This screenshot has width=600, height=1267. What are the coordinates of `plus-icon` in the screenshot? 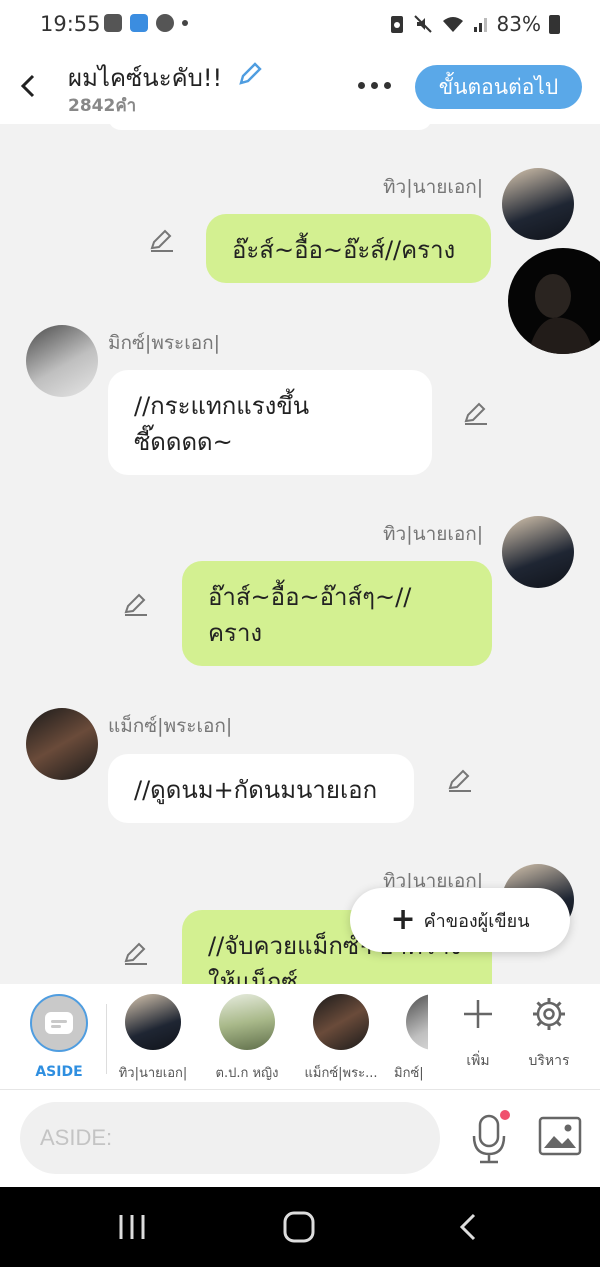 It's located at (478, 1014).